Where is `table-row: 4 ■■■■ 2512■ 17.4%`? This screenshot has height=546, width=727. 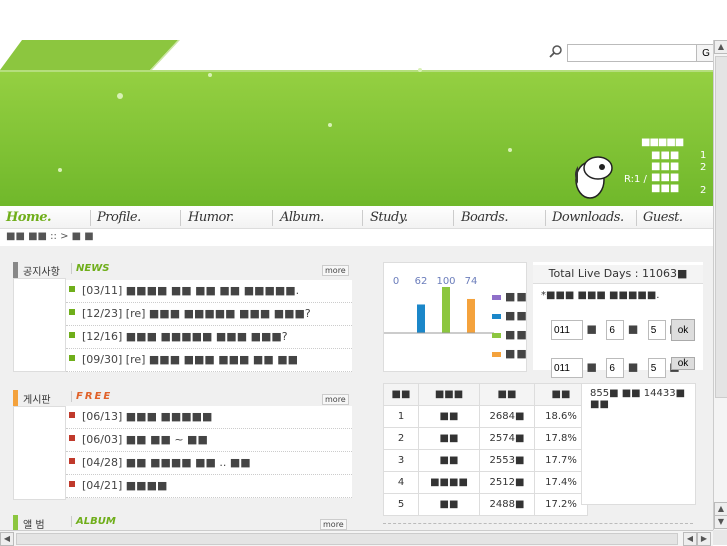 table-row: 4 ■■■■ 2512■ 17.4% is located at coordinates (485, 482).